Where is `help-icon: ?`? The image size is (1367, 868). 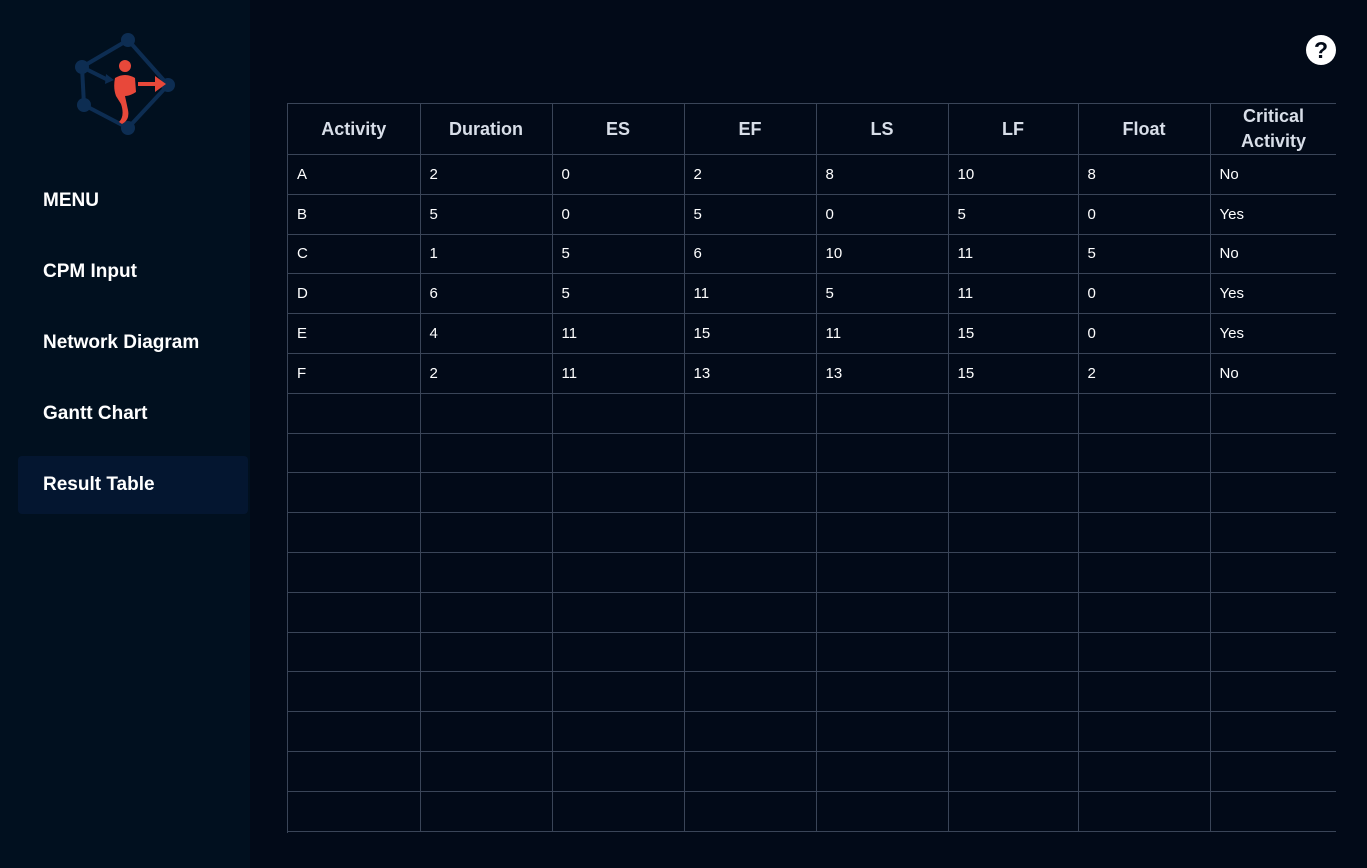
help-icon: ? is located at coordinates (1321, 50).